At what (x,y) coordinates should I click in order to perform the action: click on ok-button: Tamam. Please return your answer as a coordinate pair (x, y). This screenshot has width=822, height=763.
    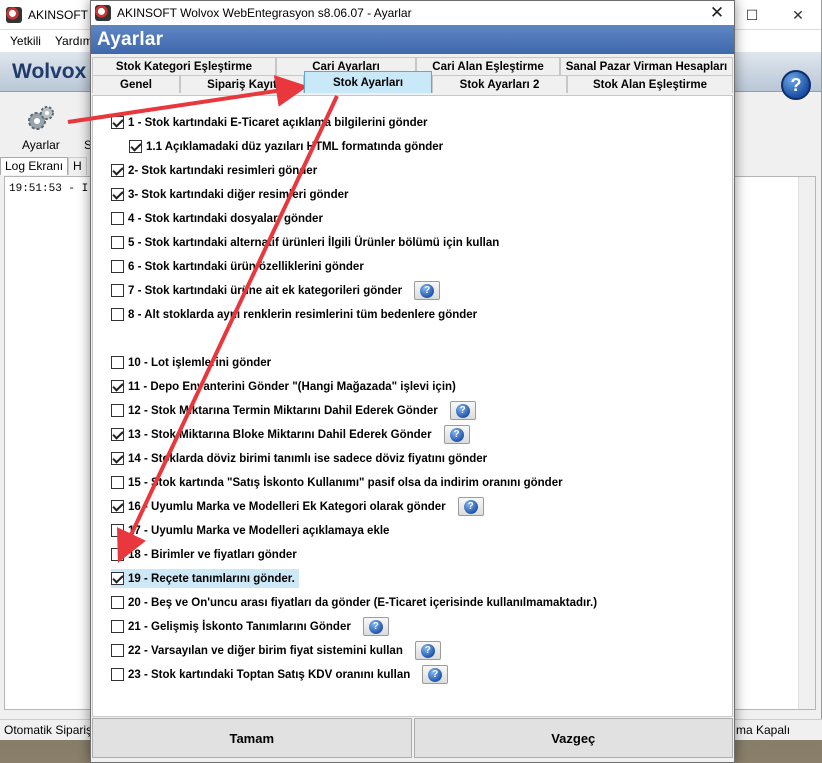
    Looking at the image, I should click on (252, 738).